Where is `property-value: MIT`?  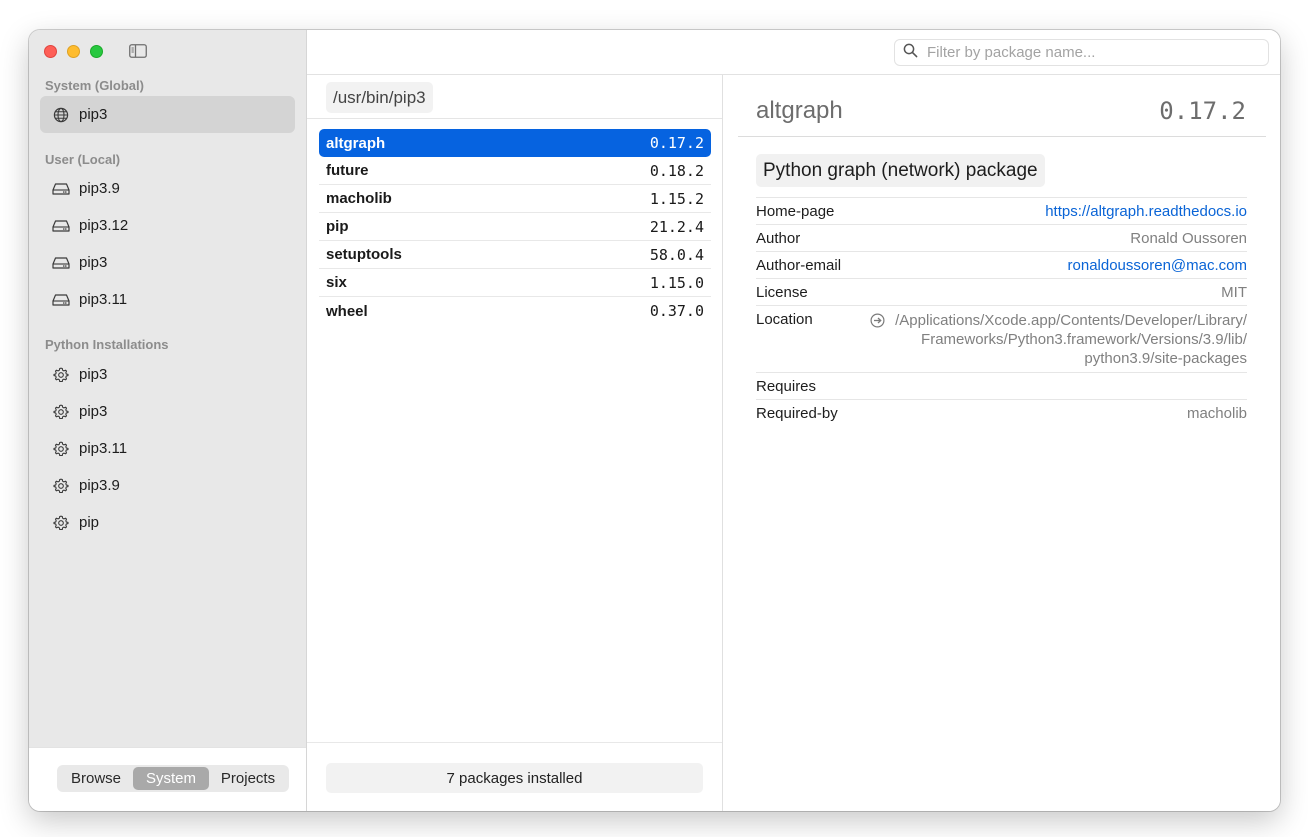
property-value: MIT is located at coordinates (1234, 292).